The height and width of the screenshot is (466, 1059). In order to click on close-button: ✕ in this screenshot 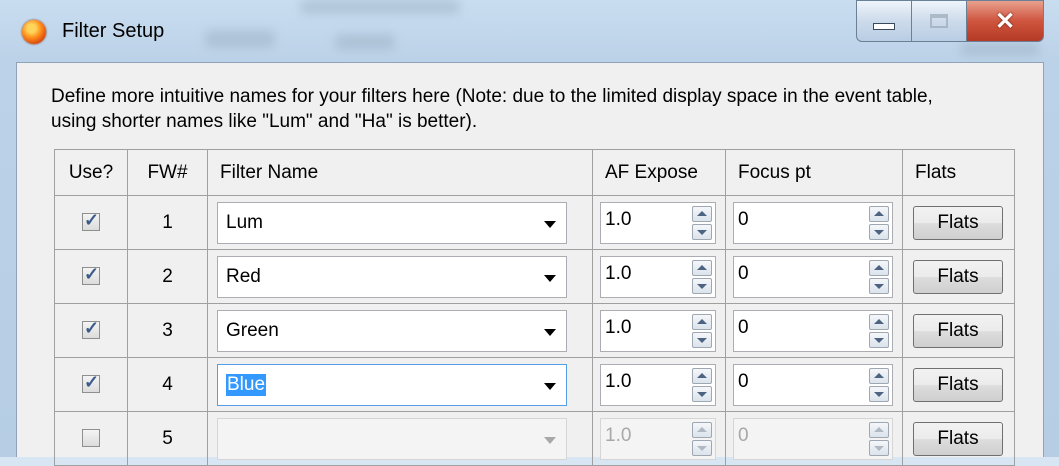, I will do `click(1005, 21)`.